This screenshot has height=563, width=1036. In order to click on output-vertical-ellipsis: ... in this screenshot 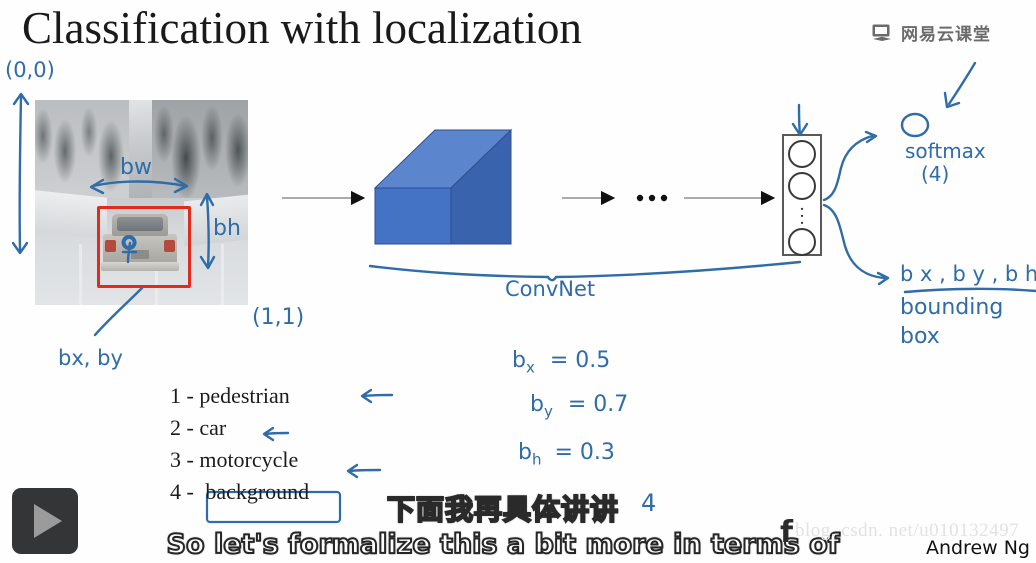, I will do `click(802, 213)`.